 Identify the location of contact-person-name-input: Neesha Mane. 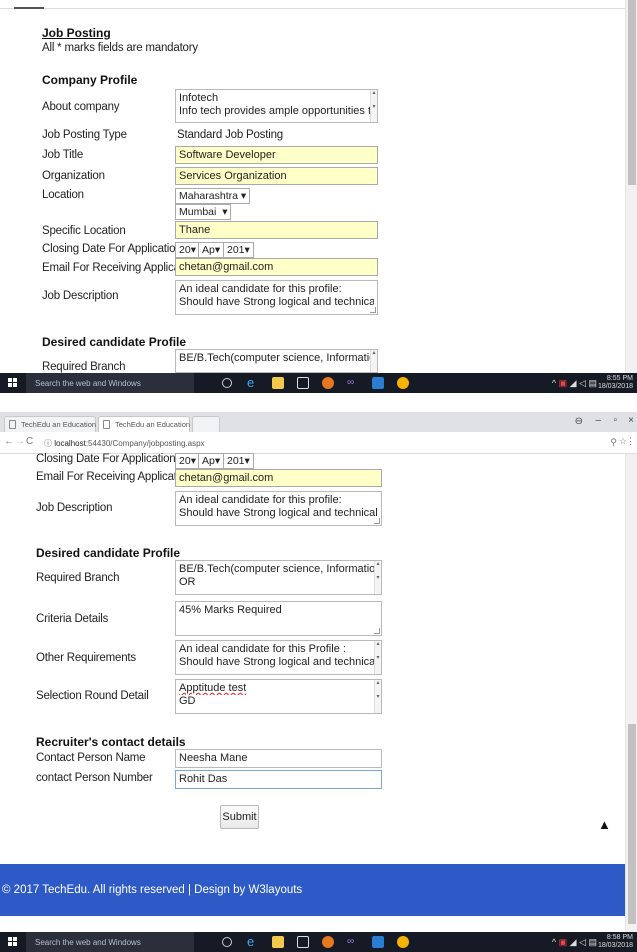
(278, 758).